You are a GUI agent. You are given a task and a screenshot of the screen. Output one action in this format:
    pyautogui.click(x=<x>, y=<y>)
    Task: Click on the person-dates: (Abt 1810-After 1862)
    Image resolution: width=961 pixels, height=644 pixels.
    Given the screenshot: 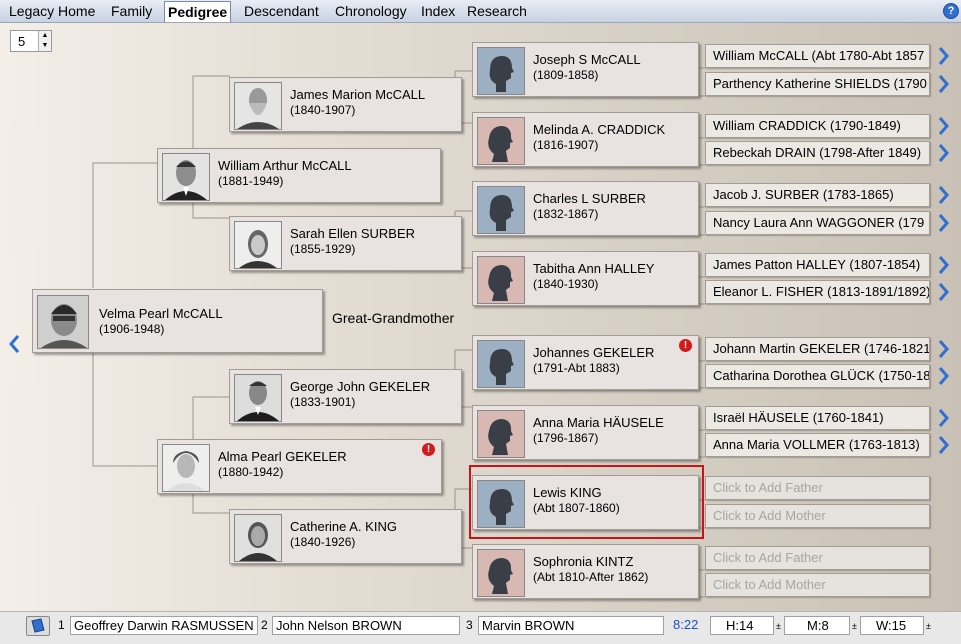 What is the action you would take?
    pyautogui.click(x=591, y=577)
    